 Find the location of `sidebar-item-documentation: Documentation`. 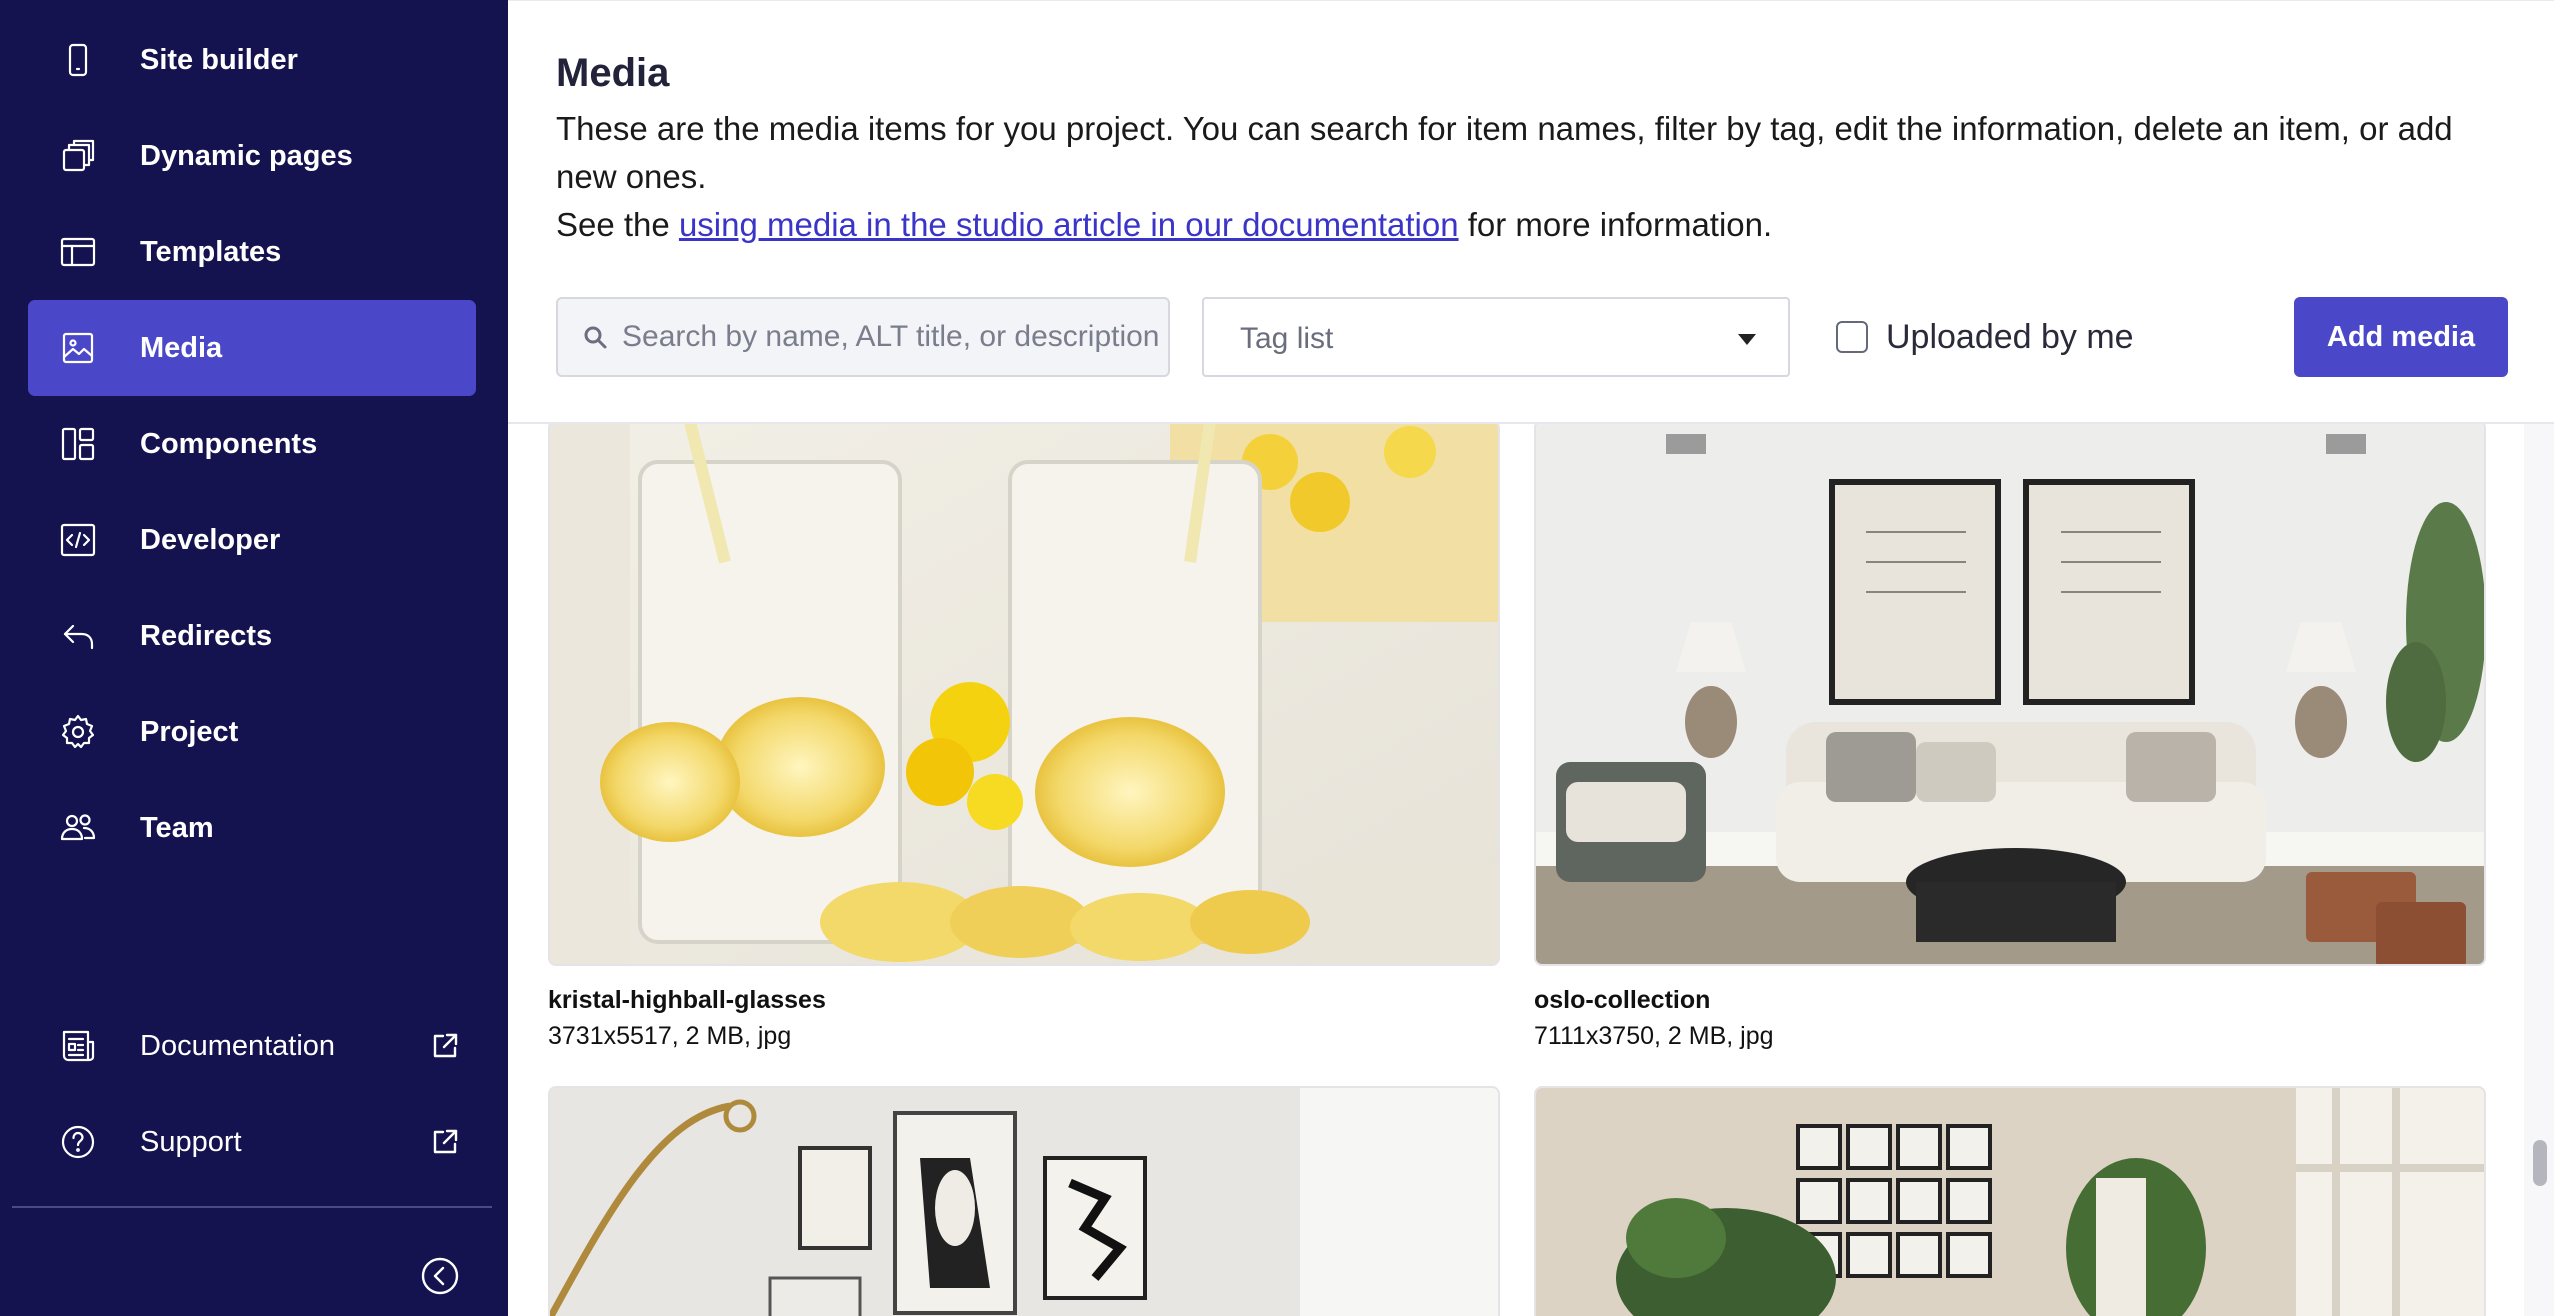

sidebar-item-documentation: Documentation is located at coordinates (252, 1046).